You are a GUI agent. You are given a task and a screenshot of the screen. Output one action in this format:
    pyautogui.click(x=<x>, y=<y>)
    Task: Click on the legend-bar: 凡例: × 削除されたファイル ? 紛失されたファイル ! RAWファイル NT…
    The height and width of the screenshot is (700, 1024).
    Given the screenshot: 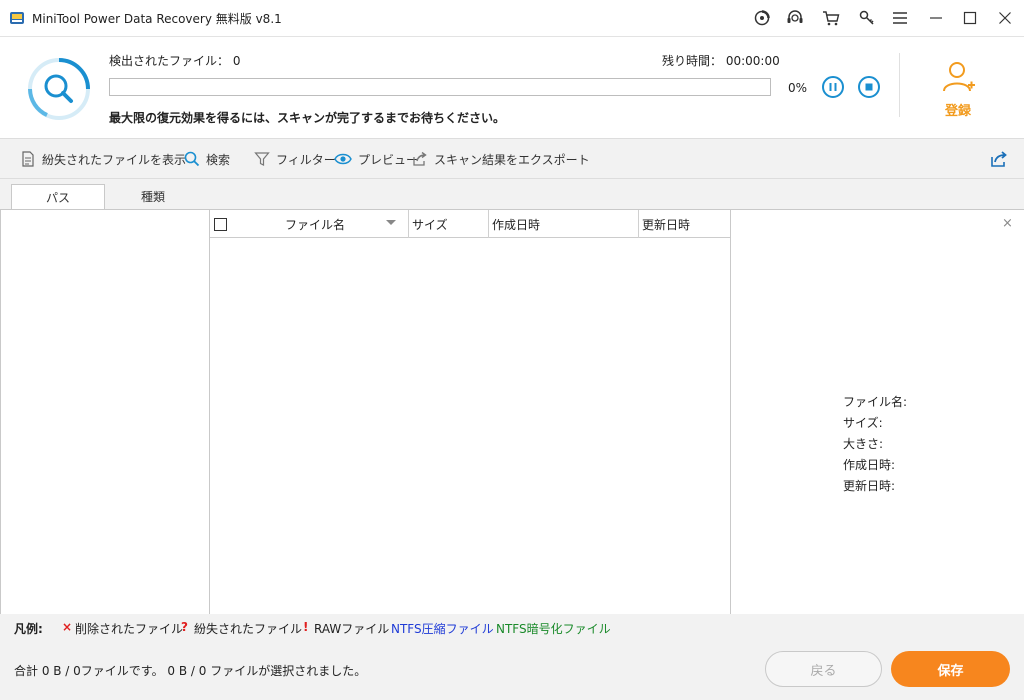 What is the action you would take?
    pyautogui.click(x=512, y=628)
    